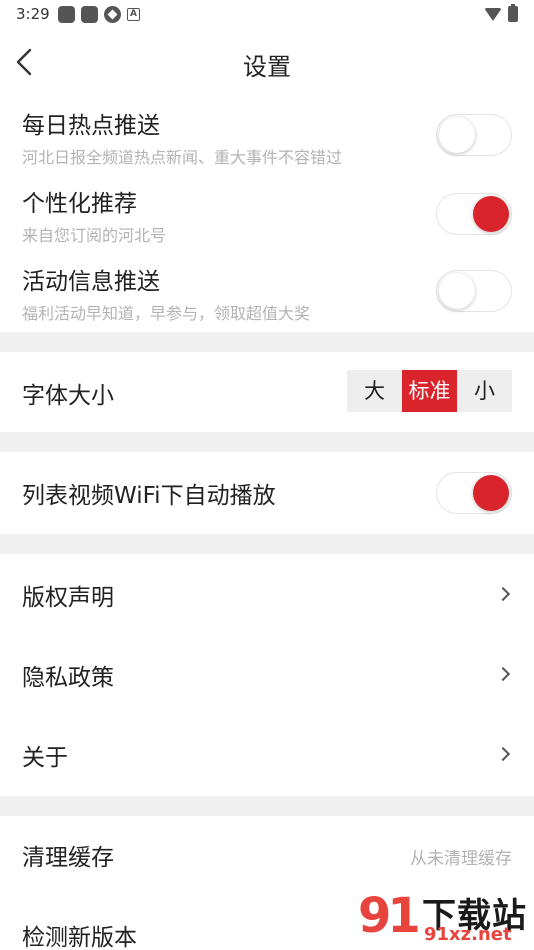 Image resolution: width=534 pixels, height=950 pixels. What do you see at coordinates (484, 391) in the screenshot?
I see `font-size-option-small: 小` at bounding box center [484, 391].